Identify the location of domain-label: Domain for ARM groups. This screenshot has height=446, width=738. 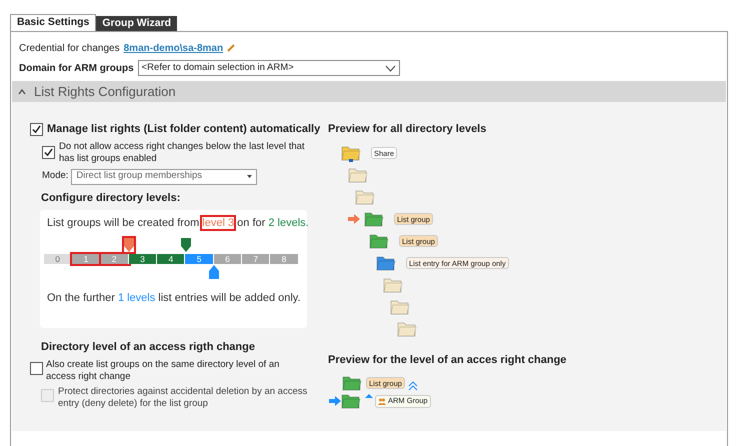
(76, 69).